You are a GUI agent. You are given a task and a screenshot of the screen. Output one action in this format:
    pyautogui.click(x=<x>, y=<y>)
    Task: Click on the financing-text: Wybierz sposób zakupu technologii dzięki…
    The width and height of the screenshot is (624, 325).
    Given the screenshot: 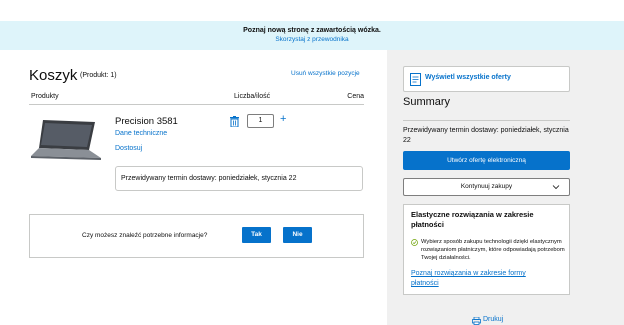 What is the action you would take?
    pyautogui.click(x=493, y=250)
    